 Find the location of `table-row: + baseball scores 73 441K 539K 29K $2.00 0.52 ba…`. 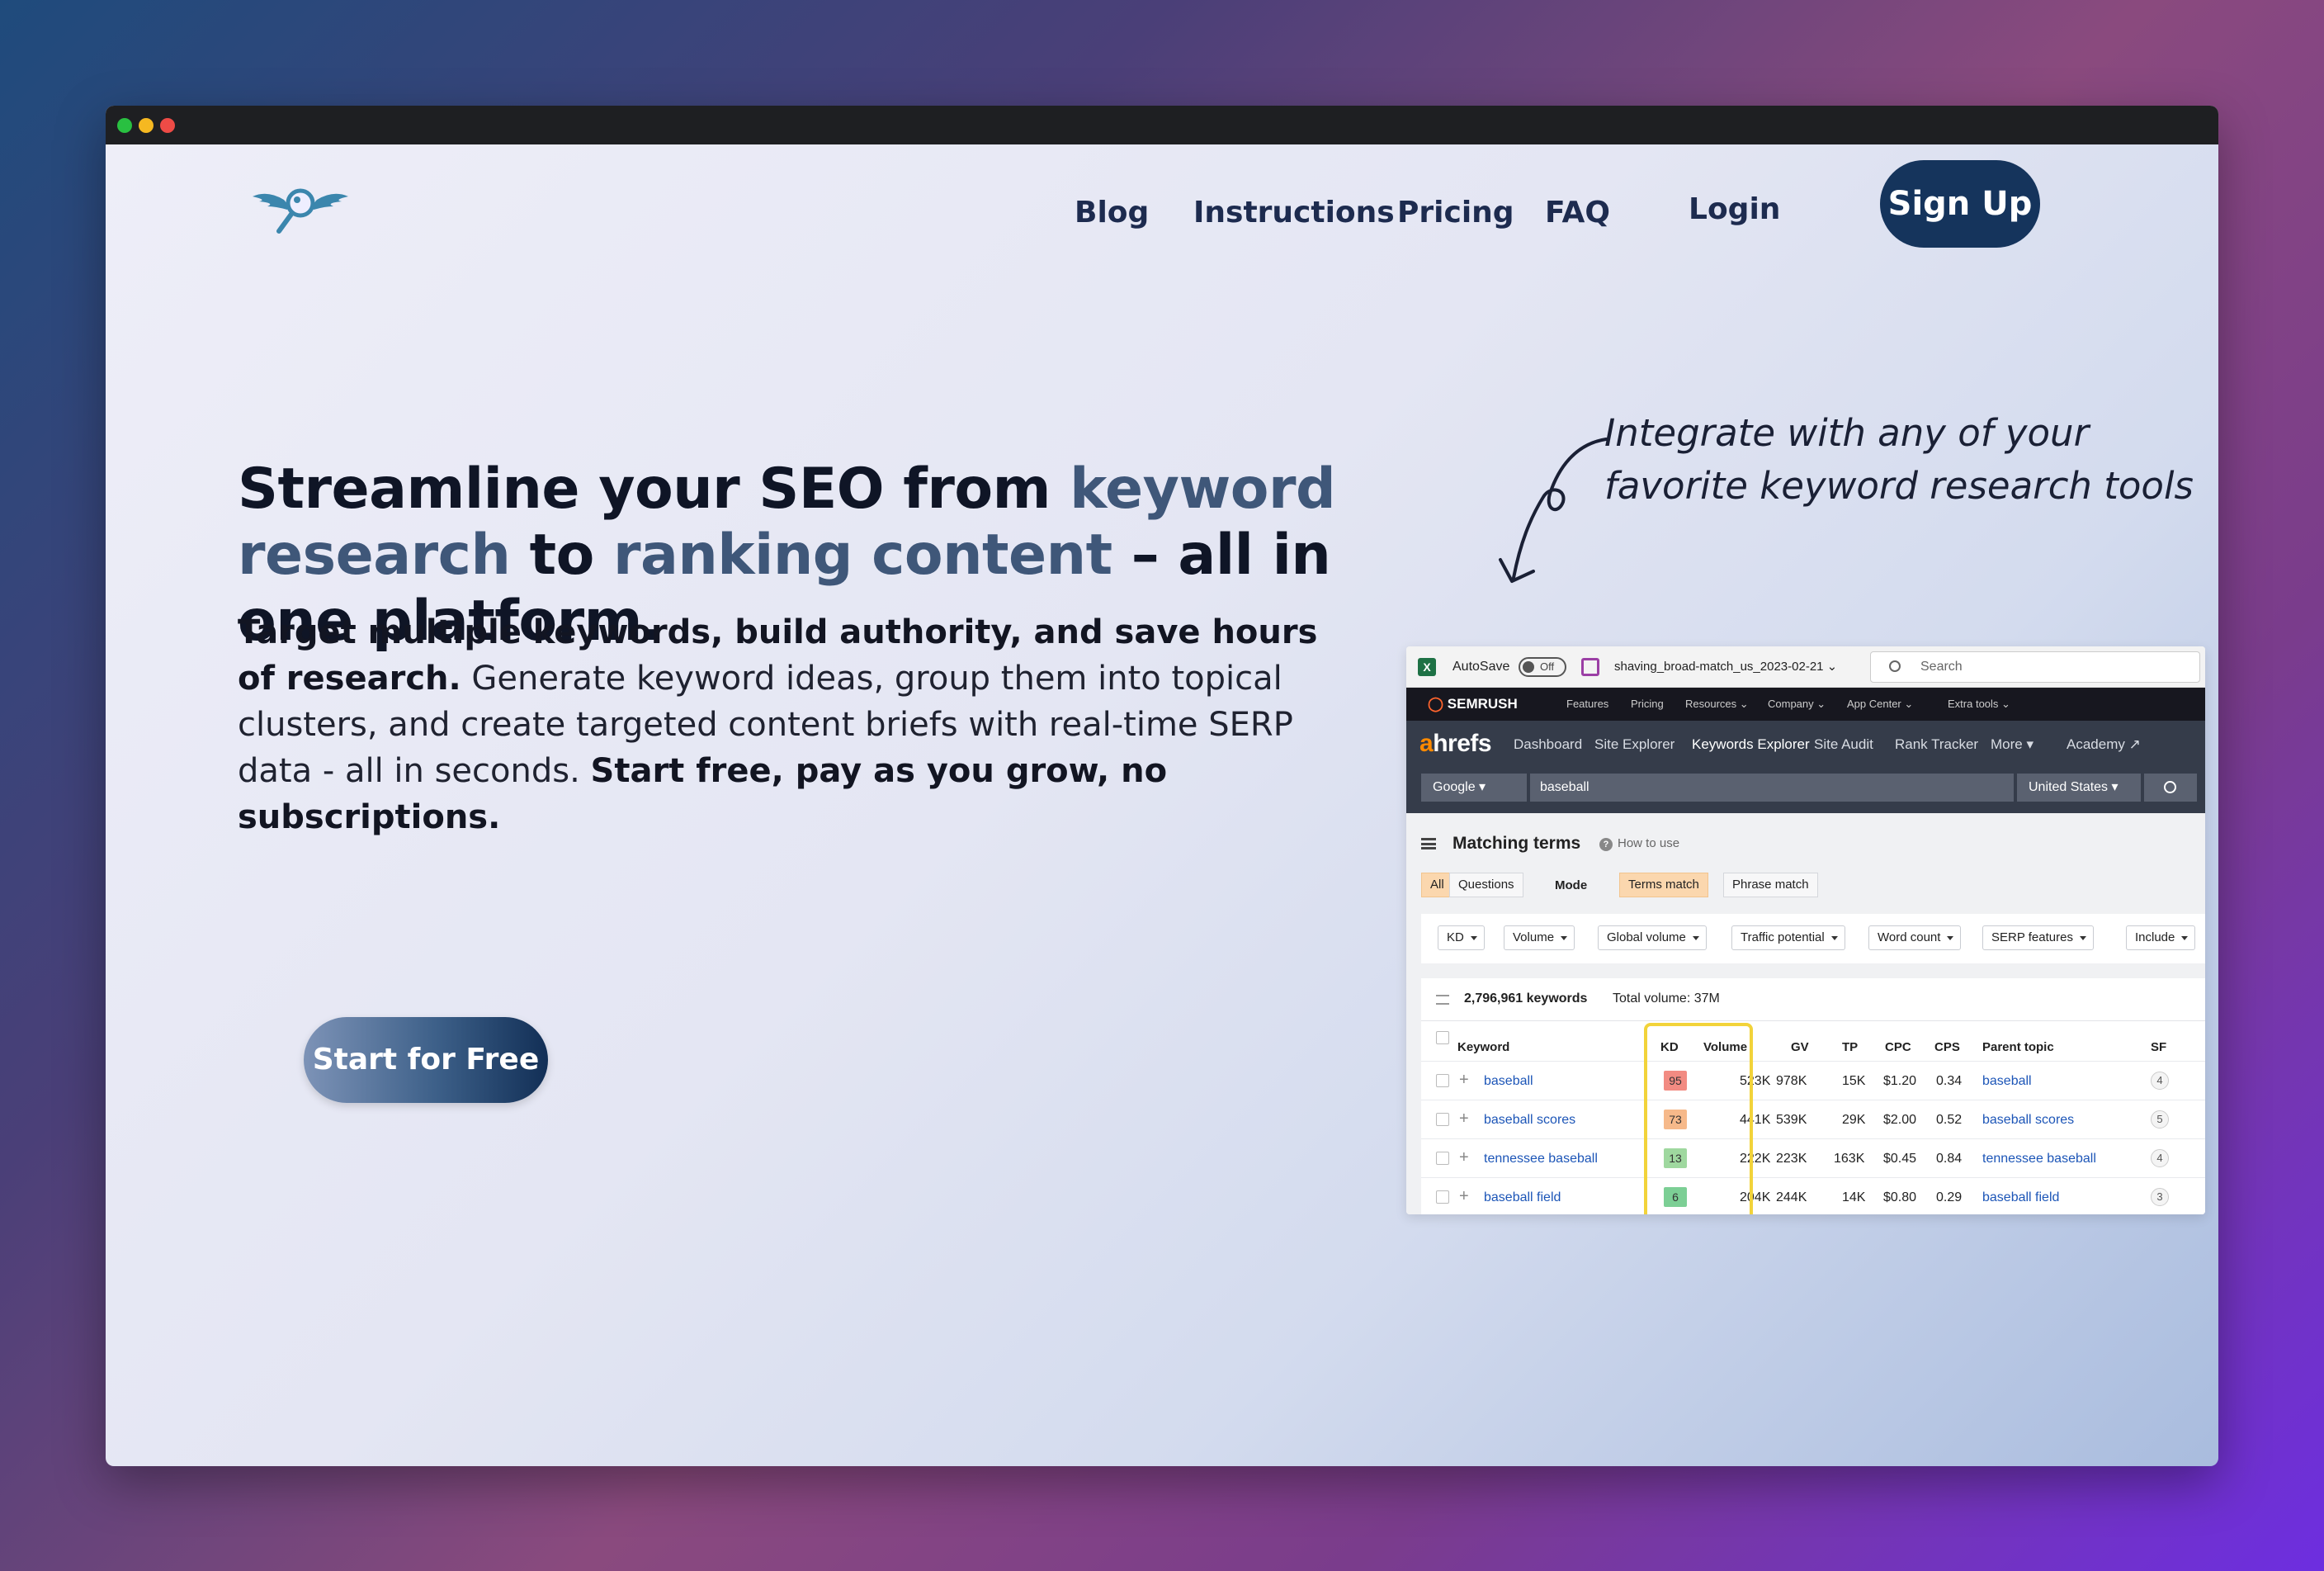

table-row: + baseball scores 73 441K 539K 29K $2.00 0.52 ba… is located at coordinates (1813, 1119).